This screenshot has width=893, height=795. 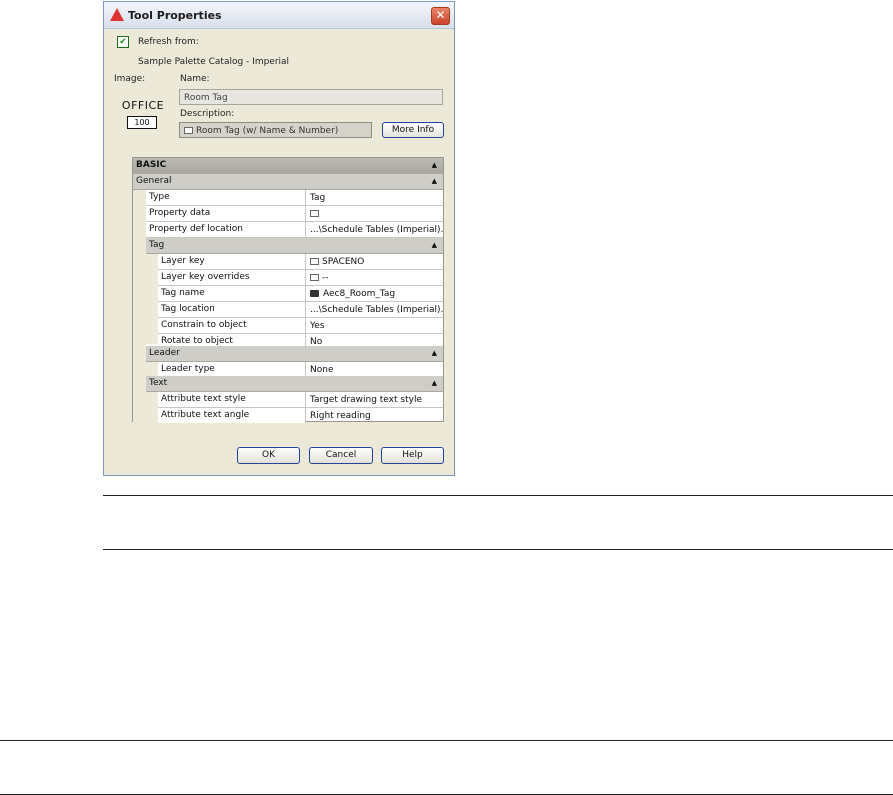 What do you see at coordinates (232, 277) in the screenshot?
I see `property-name: Layer key overrides` at bounding box center [232, 277].